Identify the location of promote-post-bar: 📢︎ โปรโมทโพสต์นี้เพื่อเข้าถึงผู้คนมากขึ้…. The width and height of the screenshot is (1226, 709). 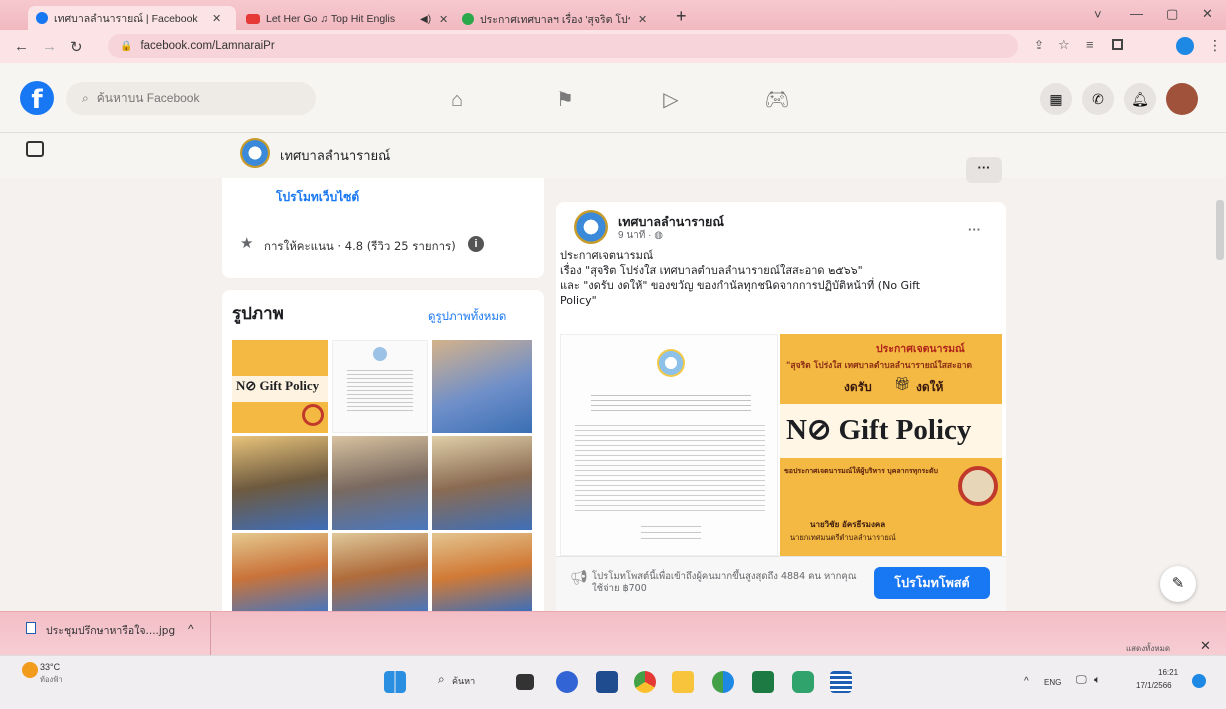
(781, 583).